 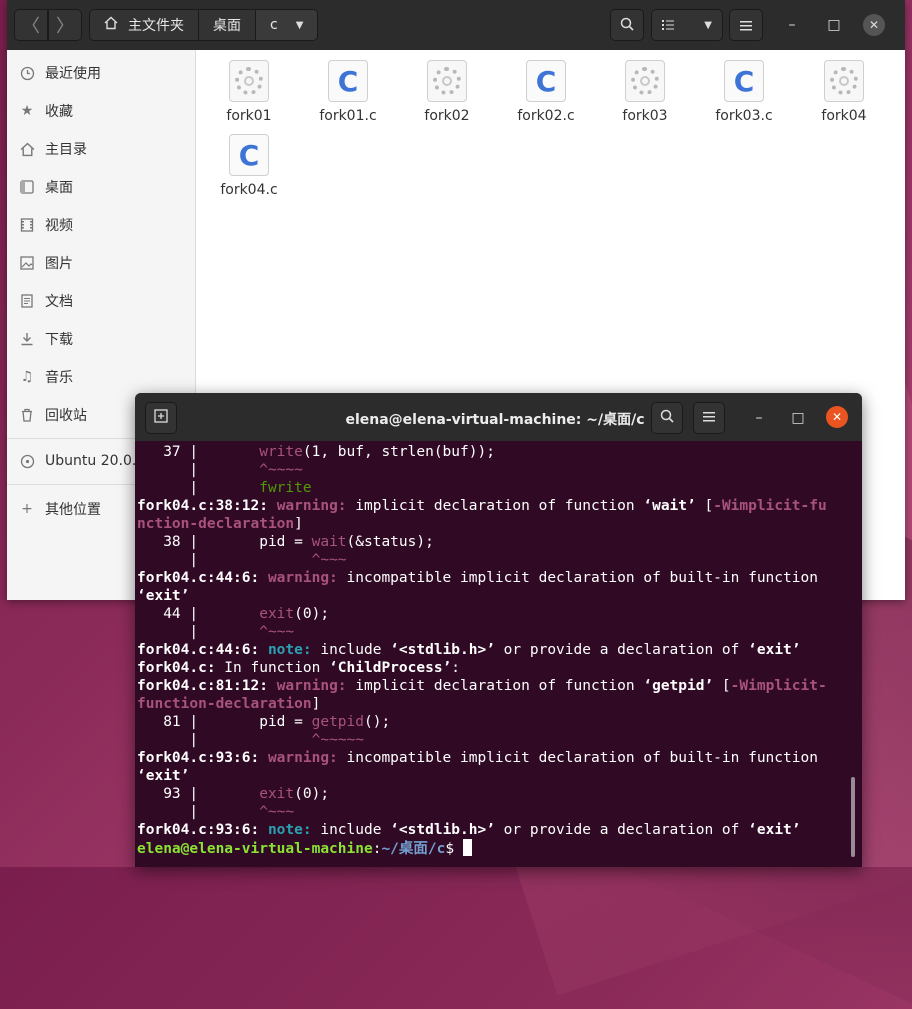 I want to click on file-item: fork01, so click(x=249, y=92).